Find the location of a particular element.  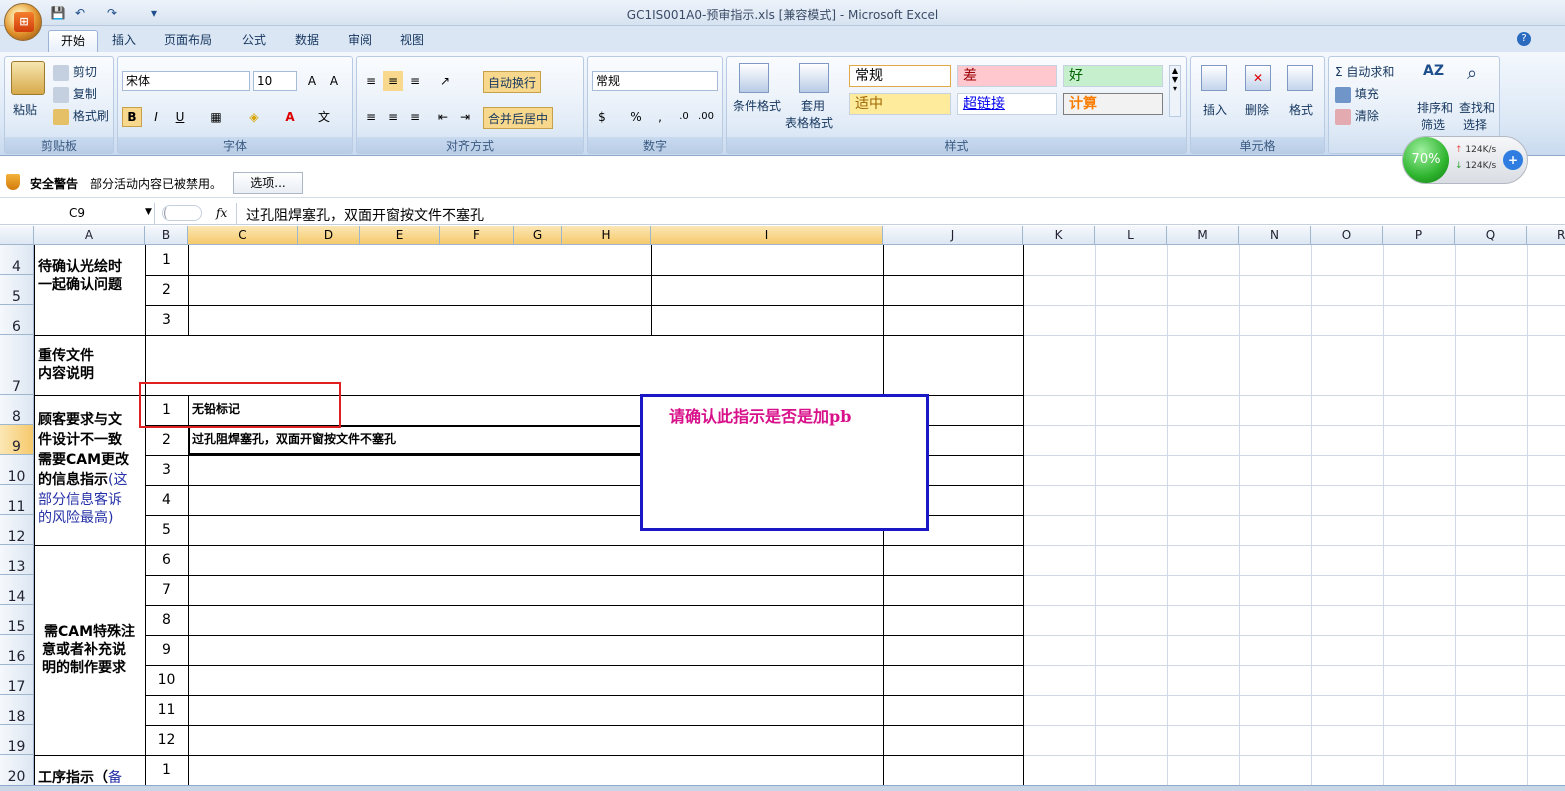

annotation-textbox: 请确认此指示是否是加pb is located at coordinates (784, 462).